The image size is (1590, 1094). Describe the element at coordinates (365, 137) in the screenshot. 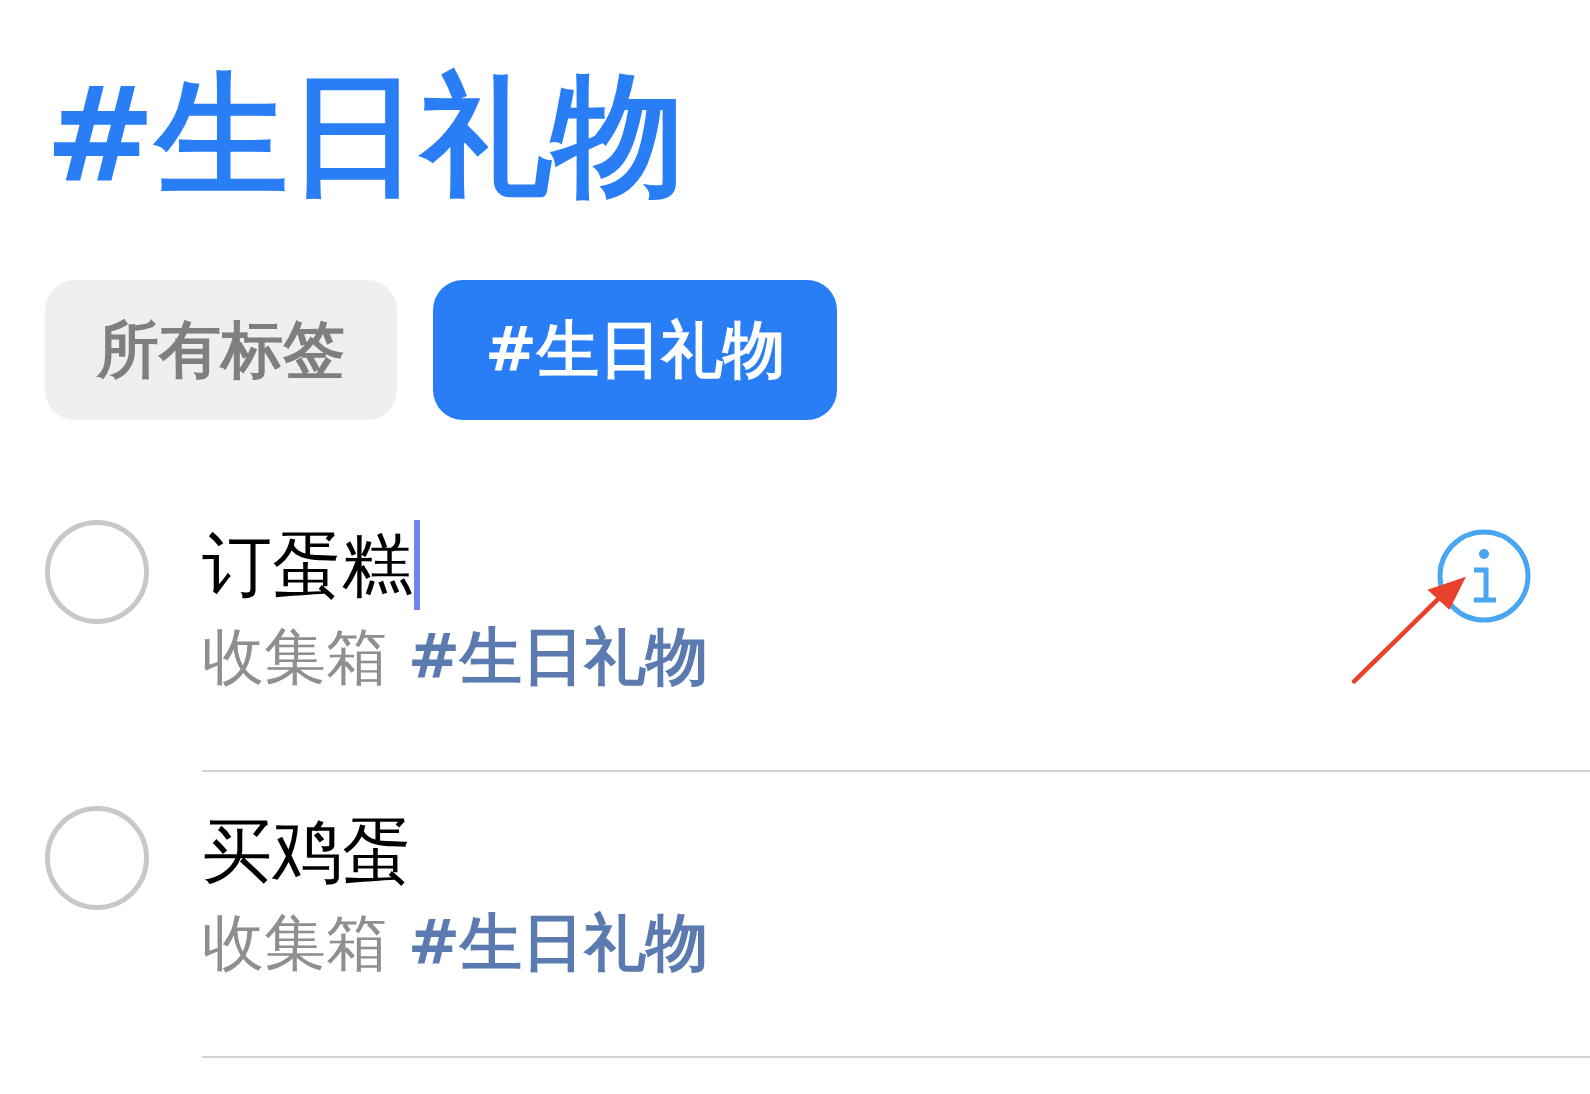

I see `list-title: #生日礼物` at that location.